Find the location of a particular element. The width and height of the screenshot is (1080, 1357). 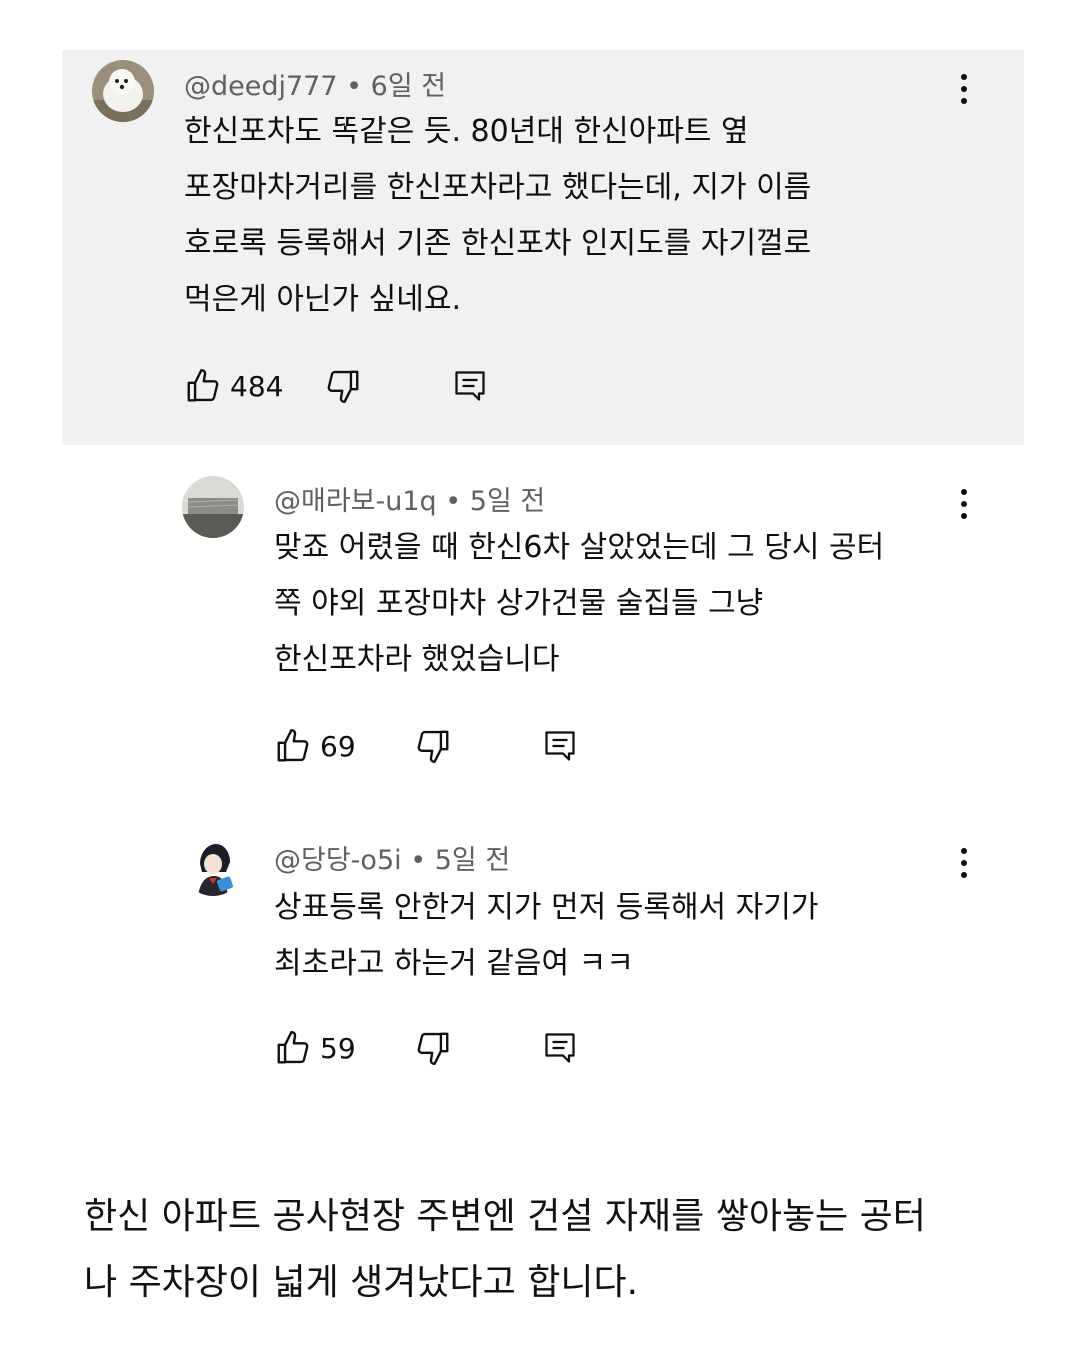

article-line: 한신 아파트 공사현장 주변엔 건설 자재를 쌓아놓는 공터 is located at coordinates (505, 1216).